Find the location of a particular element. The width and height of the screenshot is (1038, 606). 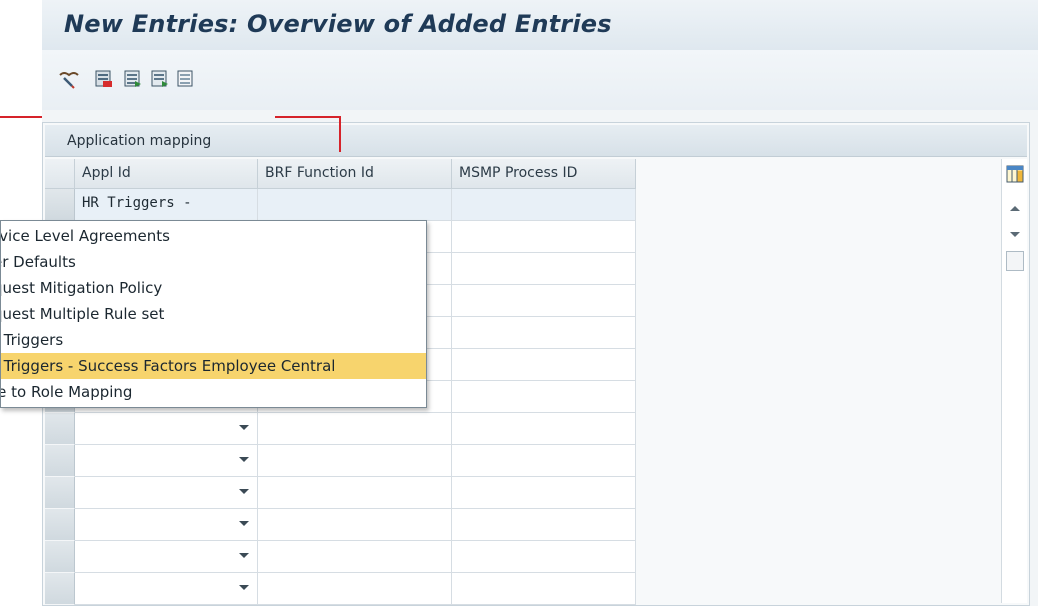

title-bar: New Entries: Overview of Added Entries is located at coordinates (540, 25).